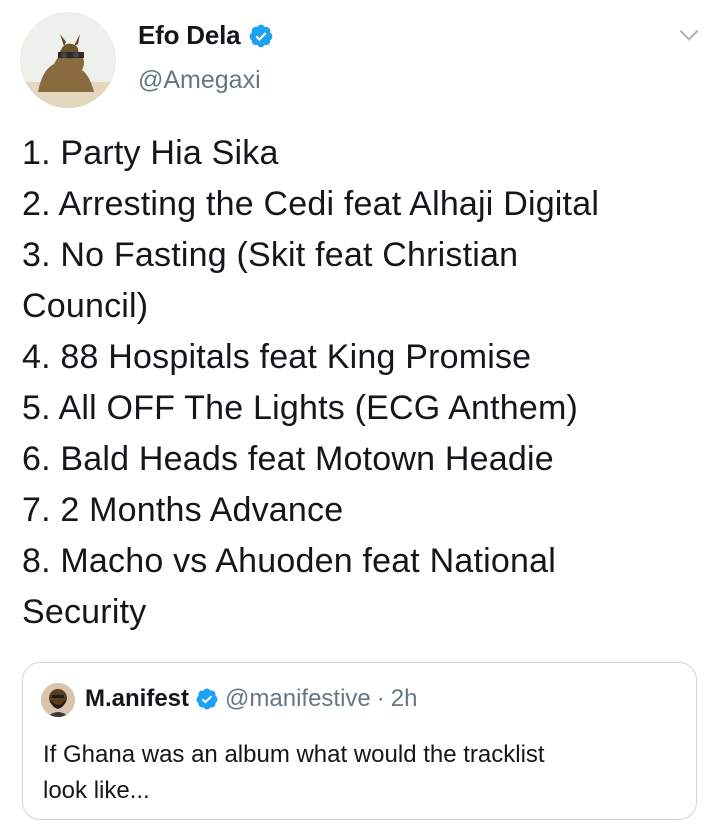 The image size is (720, 832). What do you see at coordinates (298, 698) in the screenshot?
I see `quoted-handle: @manifestive` at bounding box center [298, 698].